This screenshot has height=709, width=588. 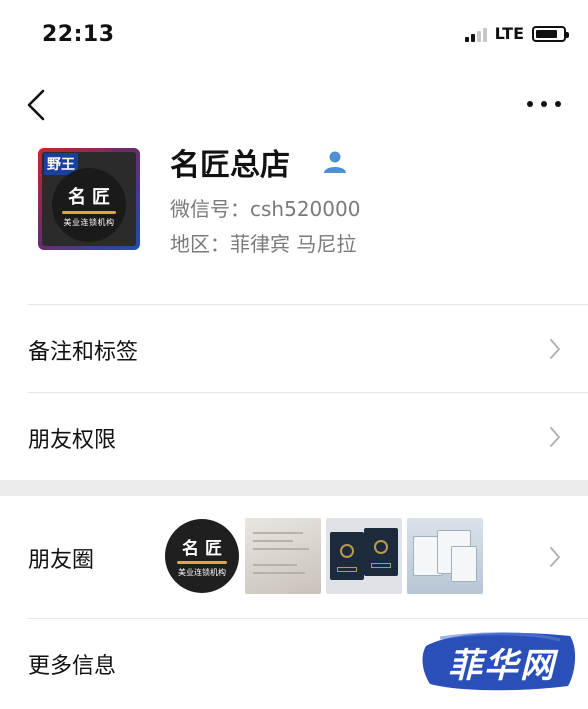 I want to click on thumb-logo-circle: 名匠 美业连锁机构, so click(x=202, y=556).